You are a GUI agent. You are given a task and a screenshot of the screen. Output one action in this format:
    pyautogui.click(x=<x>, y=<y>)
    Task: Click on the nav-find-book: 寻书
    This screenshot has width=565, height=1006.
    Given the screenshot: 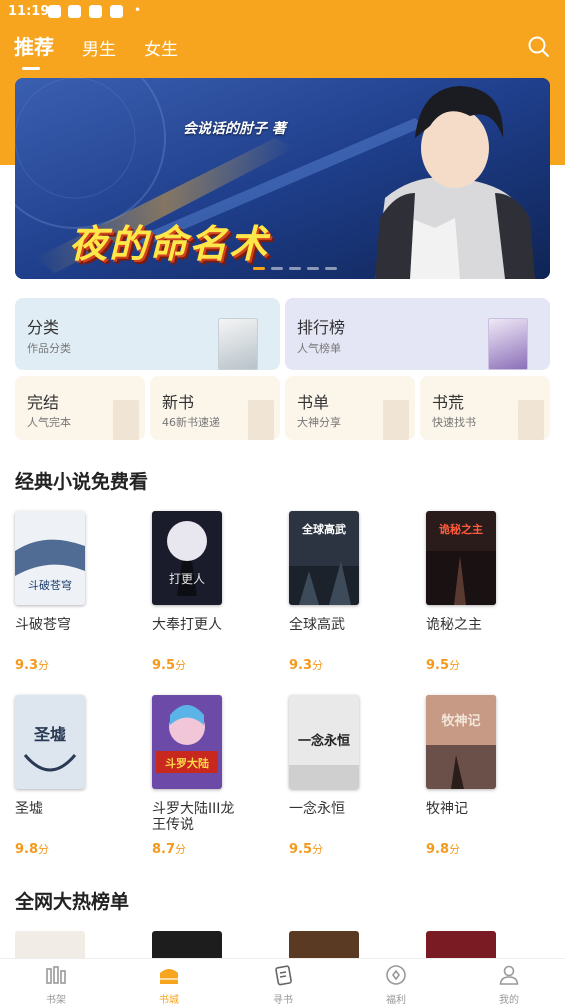 What is the action you would take?
    pyautogui.click(x=283, y=984)
    